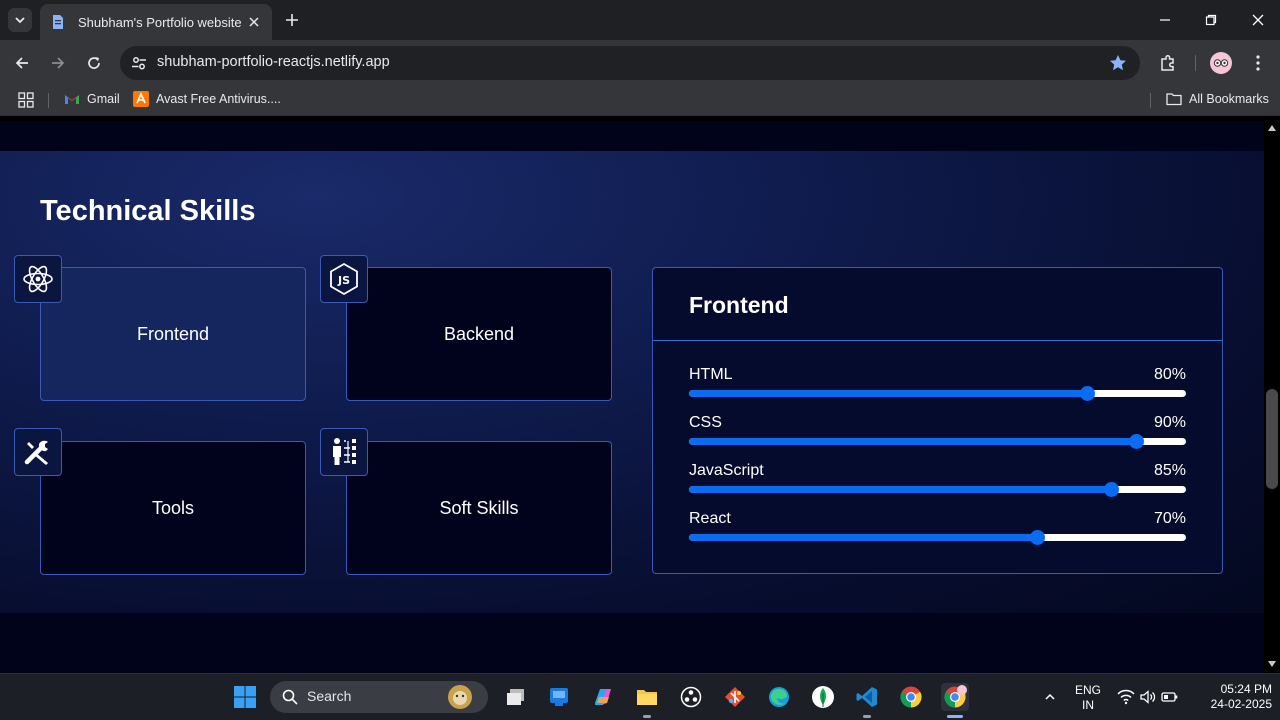  I want to click on skill-name: HTML, so click(711, 374).